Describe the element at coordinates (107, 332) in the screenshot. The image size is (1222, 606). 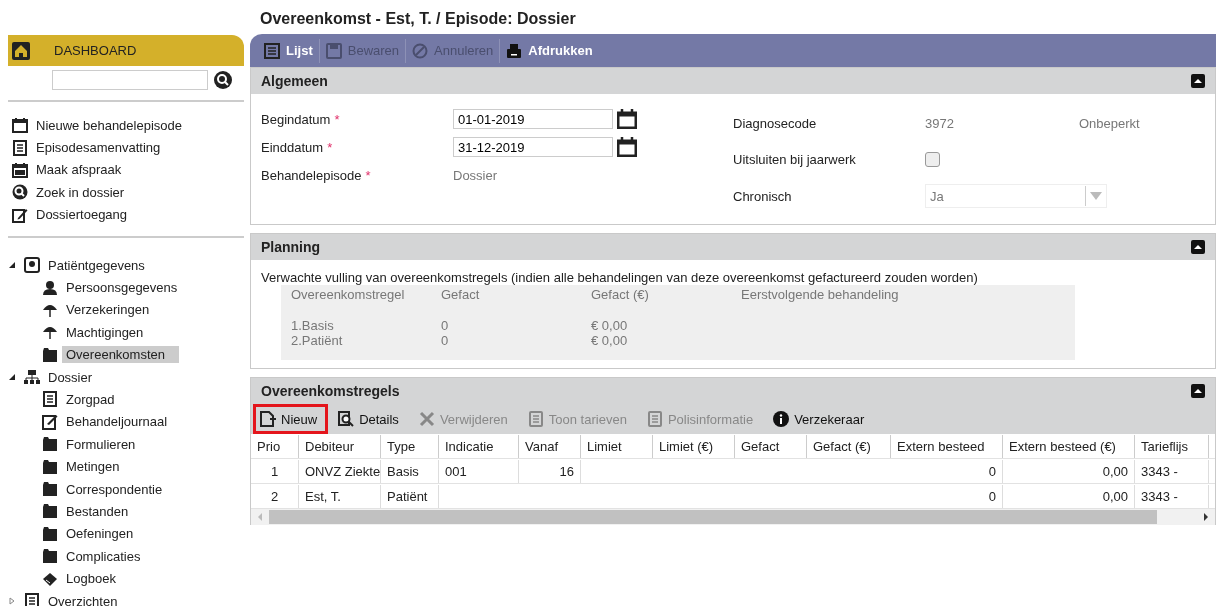
I see `tree-item: Machtigingen` at that location.